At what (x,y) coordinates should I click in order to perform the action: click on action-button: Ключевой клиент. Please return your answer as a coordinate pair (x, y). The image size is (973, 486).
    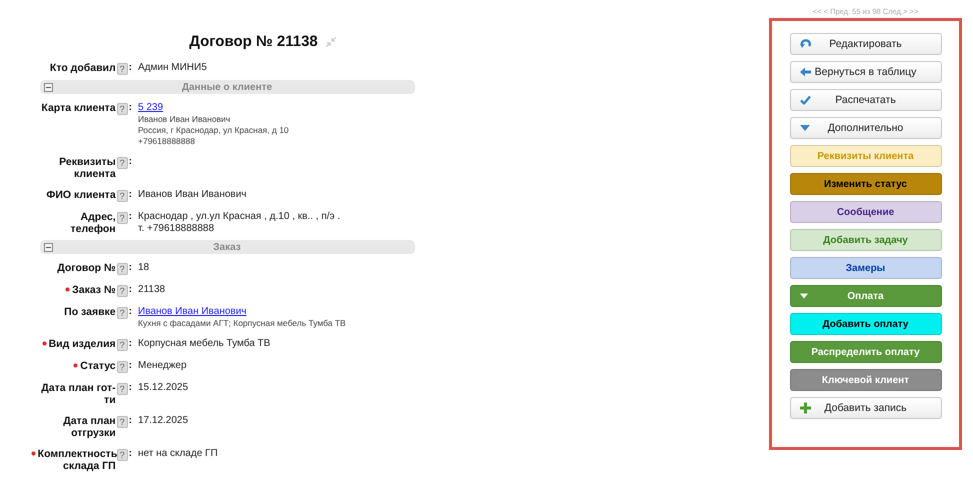
    Looking at the image, I should click on (866, 380).